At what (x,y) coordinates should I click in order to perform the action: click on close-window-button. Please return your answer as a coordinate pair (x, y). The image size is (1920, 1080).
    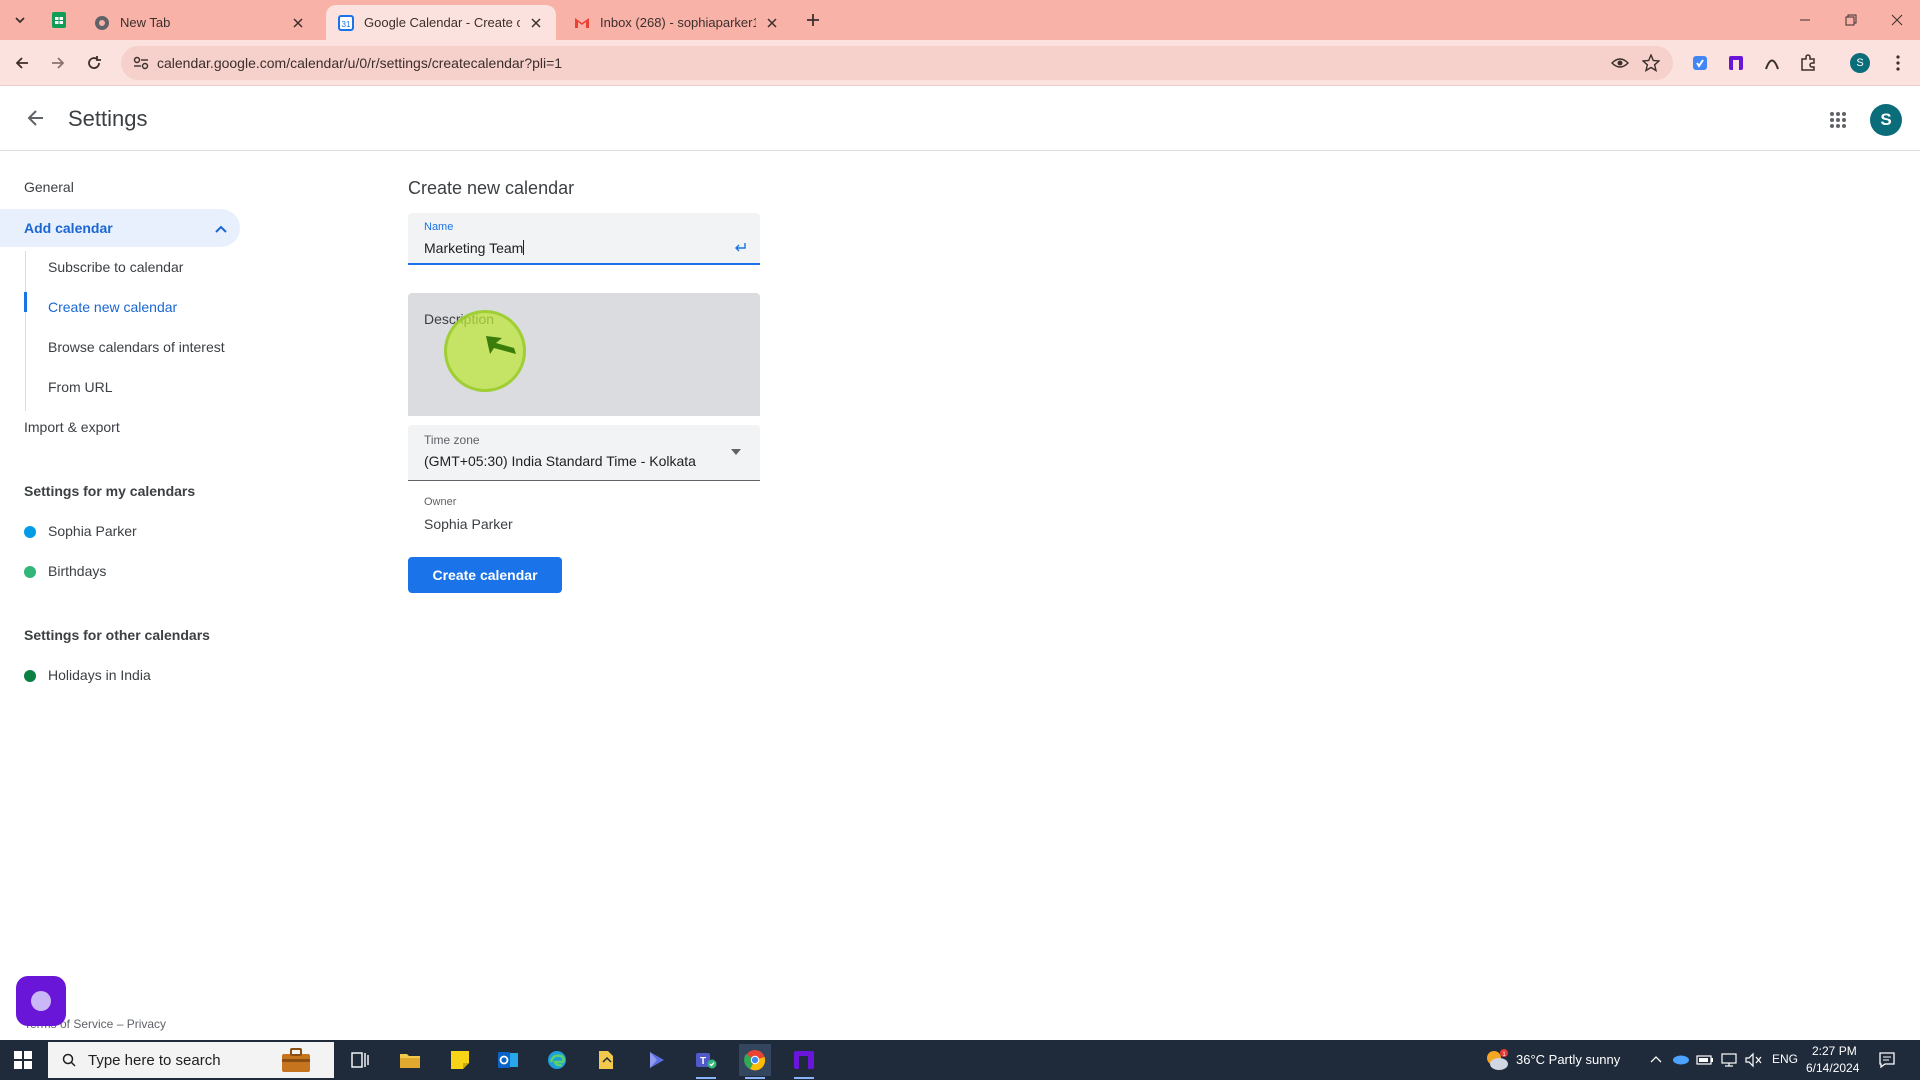
    Looking at the image, I should click on (1897, 20).